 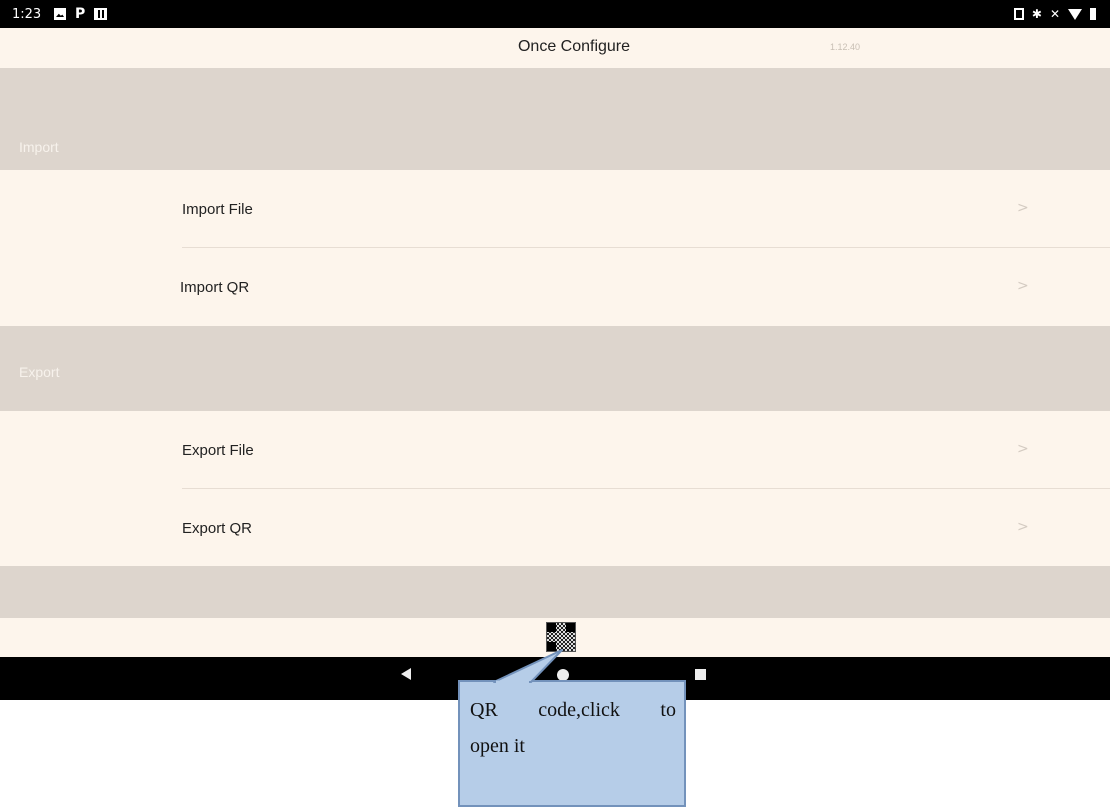 I want to click on export-file-row: Export File >, so click(x=555, y=450).